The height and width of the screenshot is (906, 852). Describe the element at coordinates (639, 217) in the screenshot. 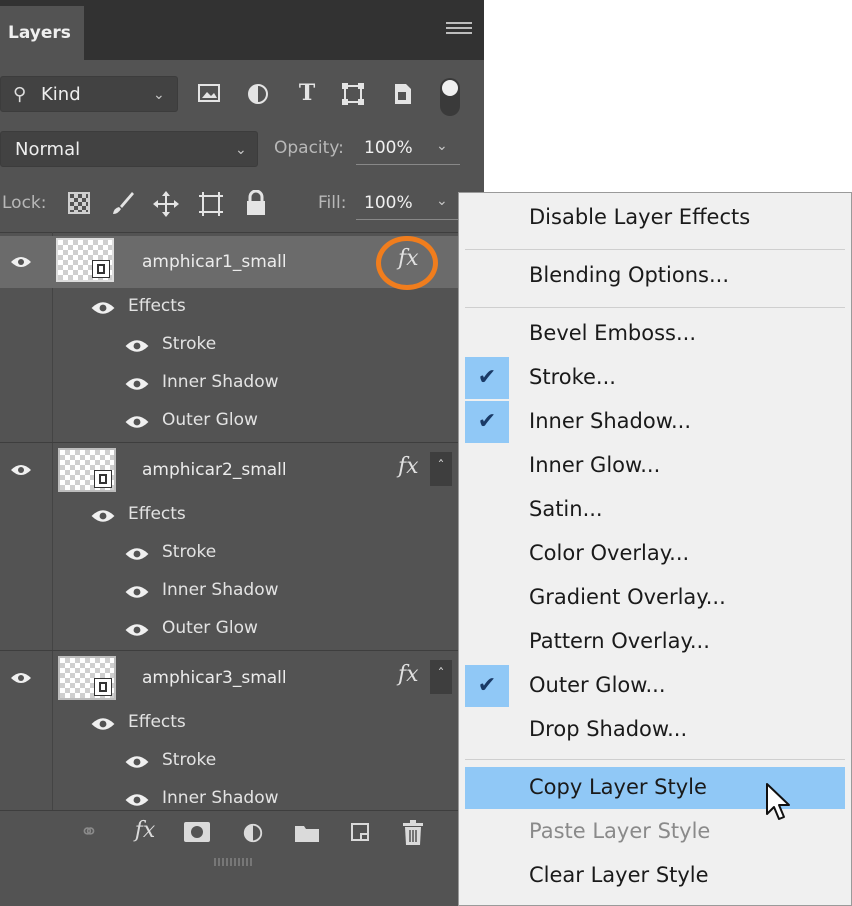

I see `menu-item-disable-layer-effects: Disable Layer Effects` at that location.